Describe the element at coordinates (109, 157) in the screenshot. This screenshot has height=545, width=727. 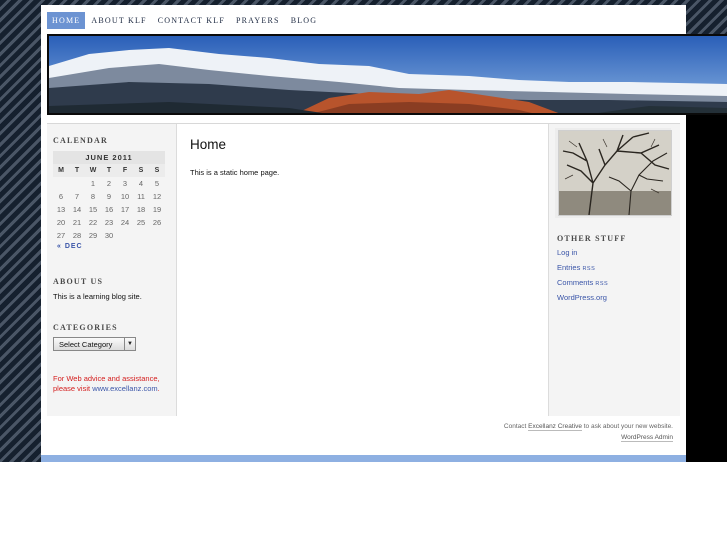
I see `calendar-month: June 2011` at that location.